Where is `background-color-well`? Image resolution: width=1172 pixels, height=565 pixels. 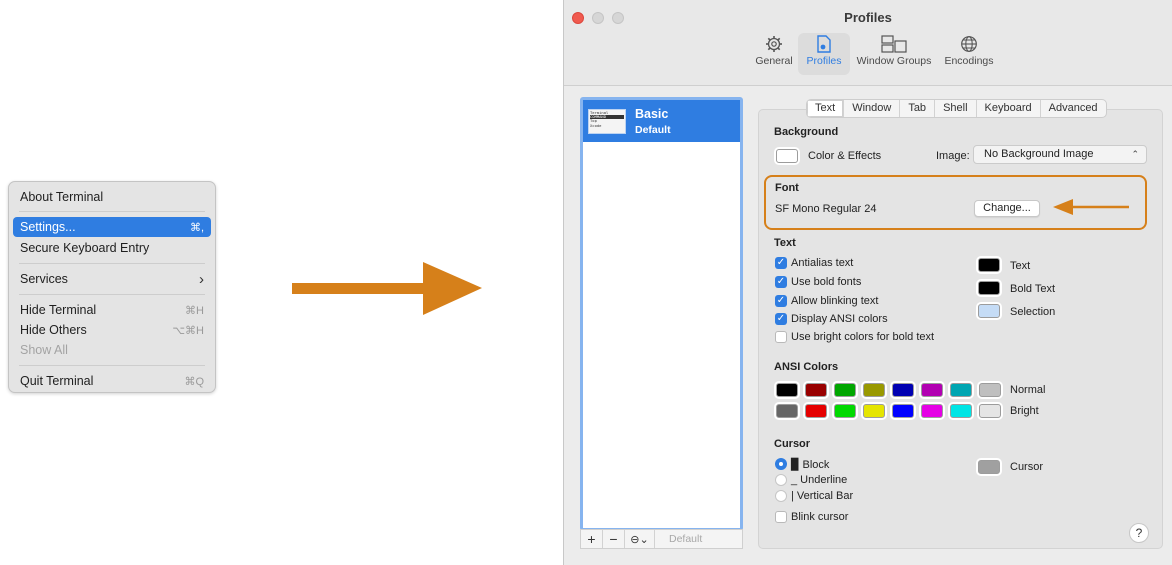
background-color-well is located at coordinates (787, 156).